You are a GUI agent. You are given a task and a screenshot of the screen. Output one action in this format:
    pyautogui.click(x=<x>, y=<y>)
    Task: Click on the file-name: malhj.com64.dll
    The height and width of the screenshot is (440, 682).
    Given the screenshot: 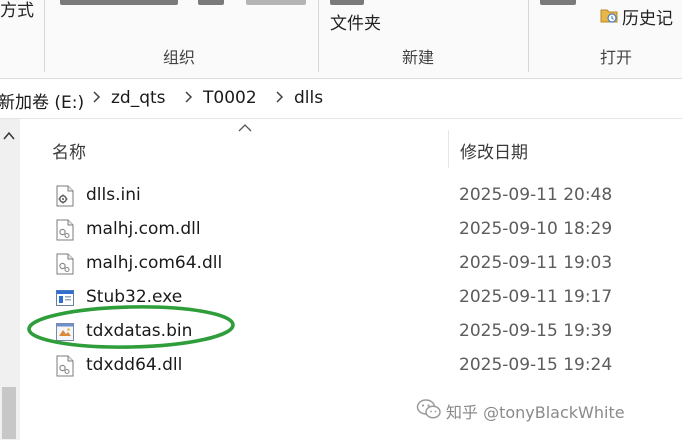 What is the action you would take?
    pyautogui.click(x=154, y=263)
    